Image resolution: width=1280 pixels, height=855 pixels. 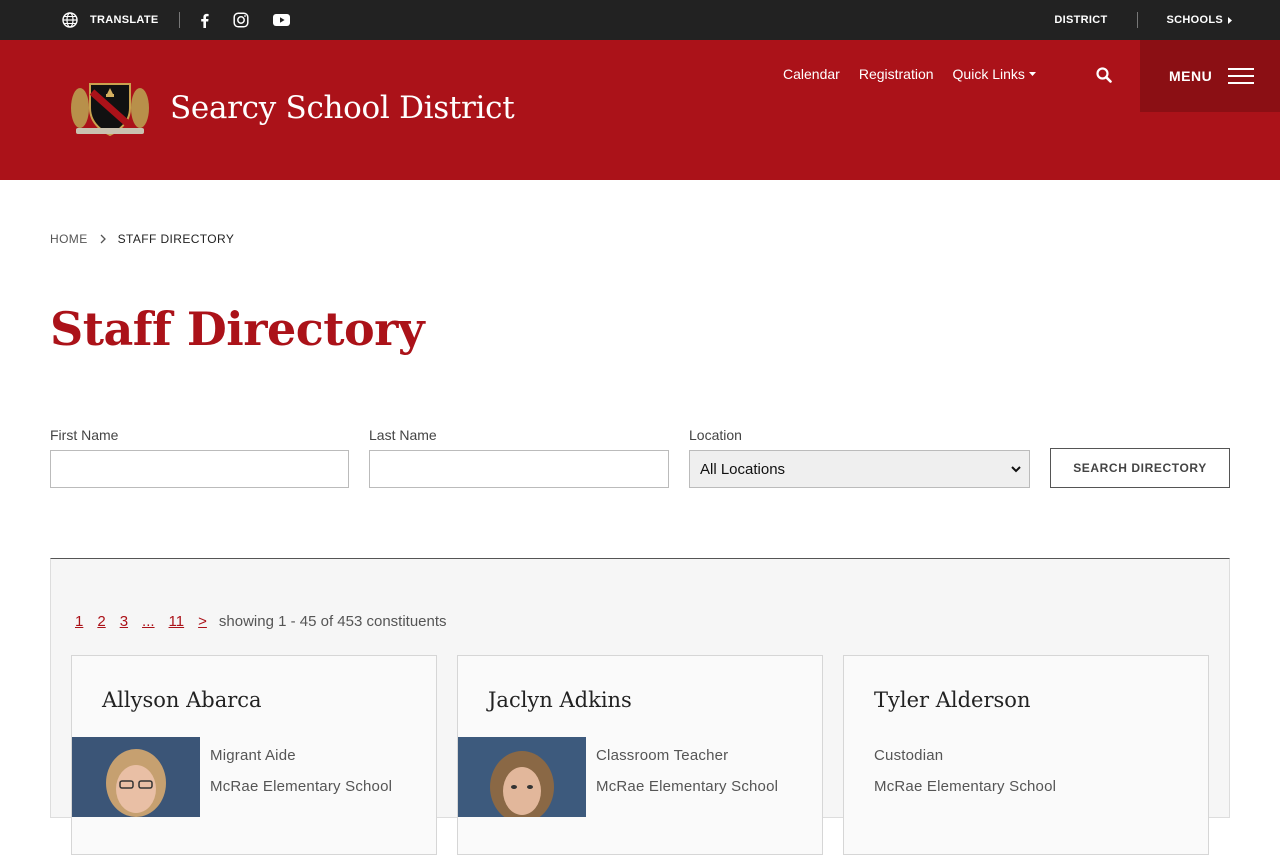 What do you see at coordinates (176, 20) in the screenshot?
I see `utility-bar-left: TRANSLATE` at bounding box center [176, 20].